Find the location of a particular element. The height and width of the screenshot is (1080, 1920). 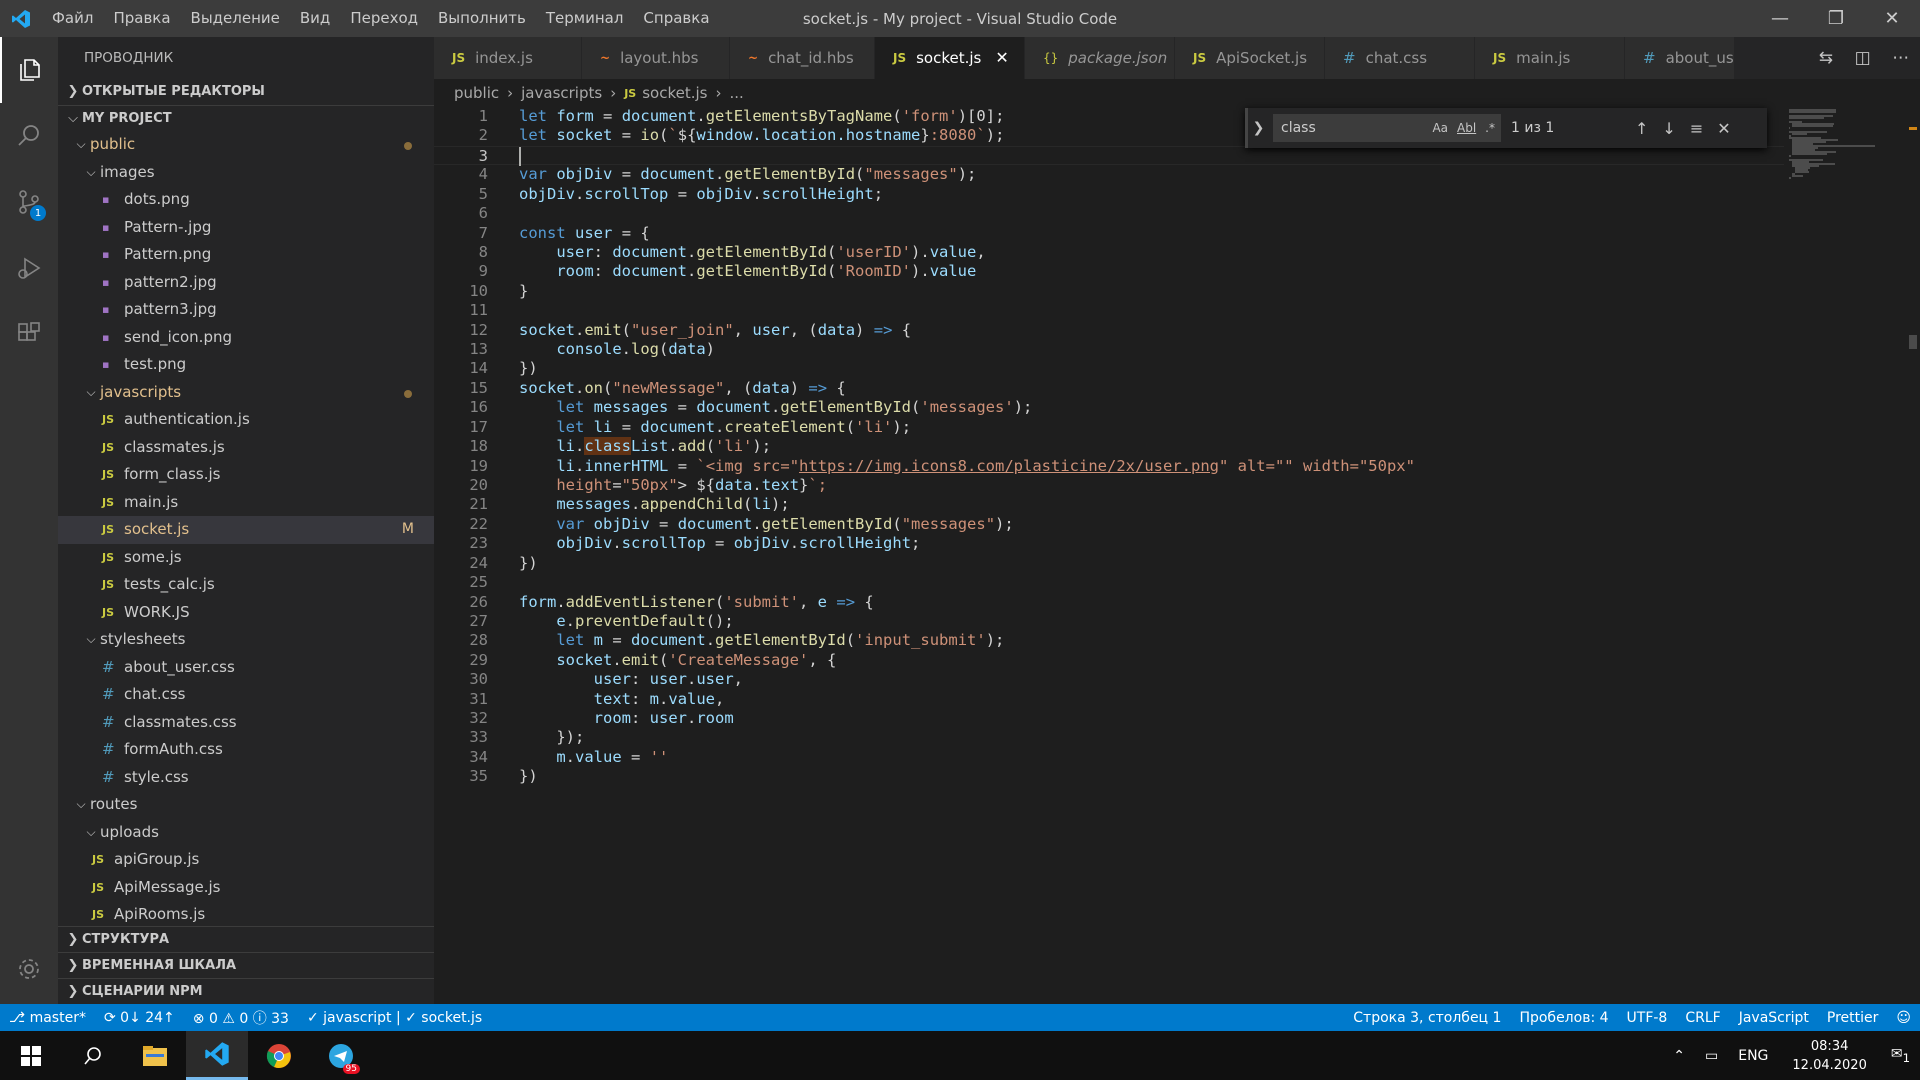

menu-terminal: Терминал is located at coordinates (585, 18).